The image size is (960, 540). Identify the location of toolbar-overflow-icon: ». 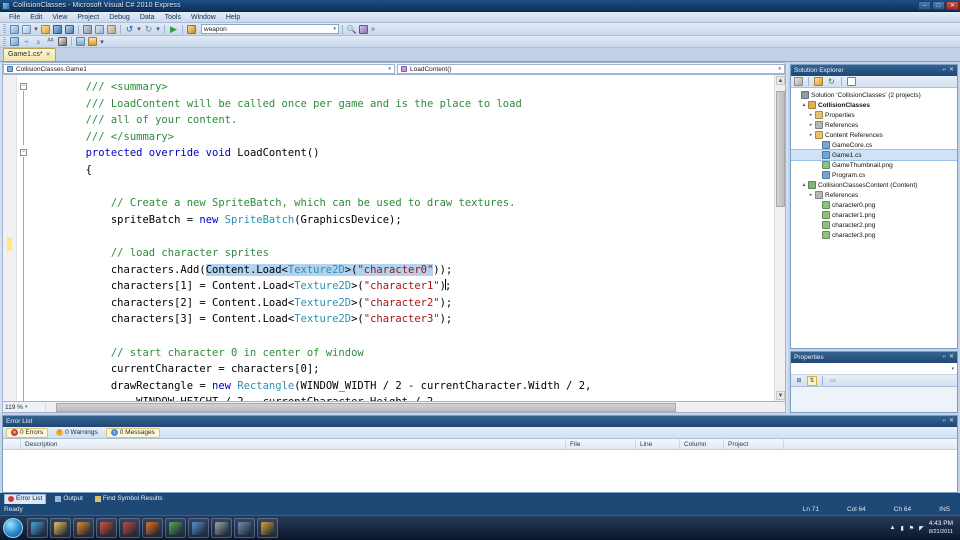
(373, 29).